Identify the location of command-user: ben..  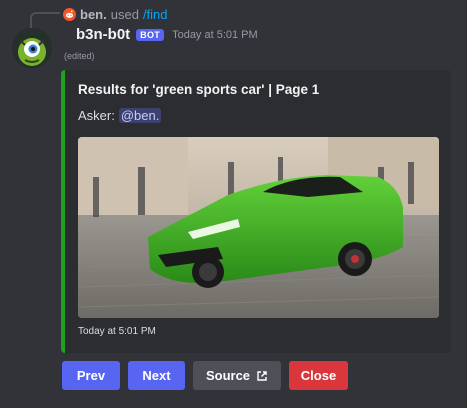
(93, 14).